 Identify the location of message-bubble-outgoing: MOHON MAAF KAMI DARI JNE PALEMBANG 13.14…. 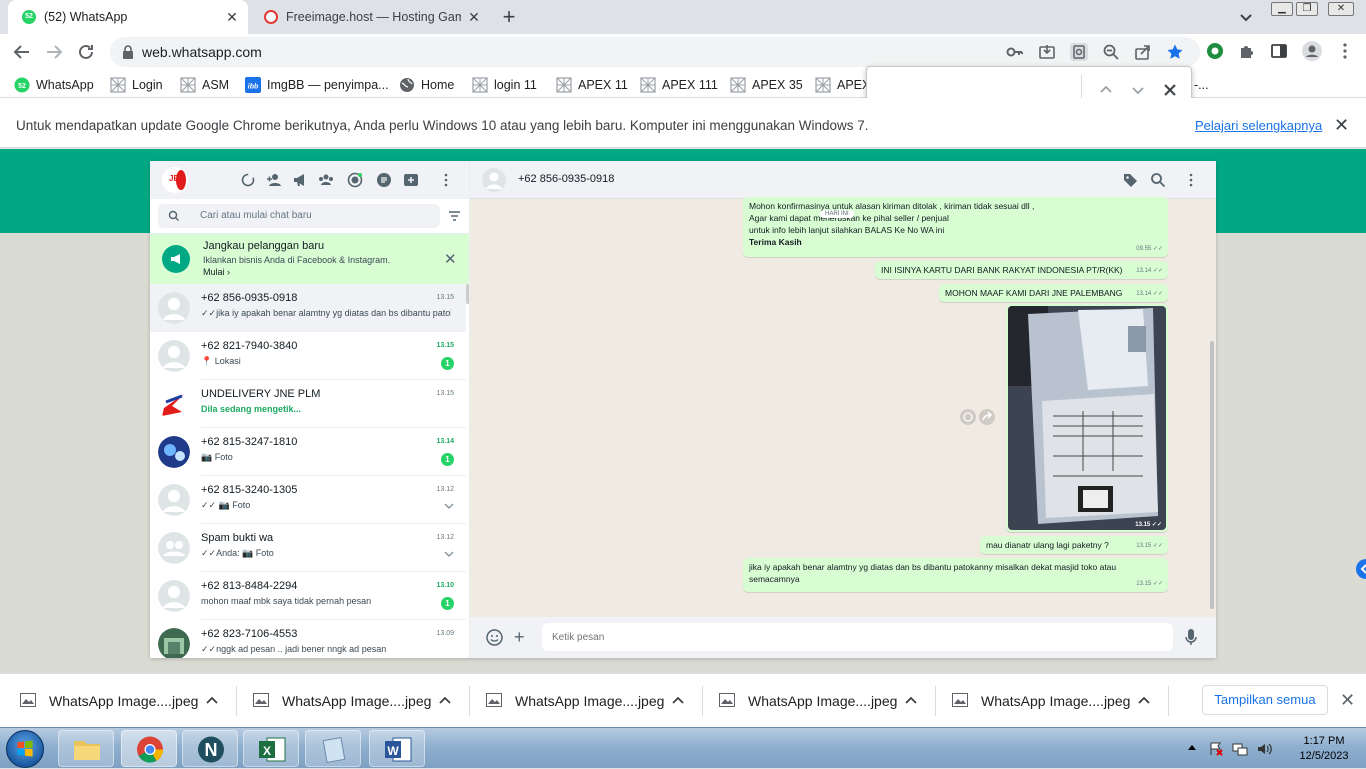
(1053, 293).